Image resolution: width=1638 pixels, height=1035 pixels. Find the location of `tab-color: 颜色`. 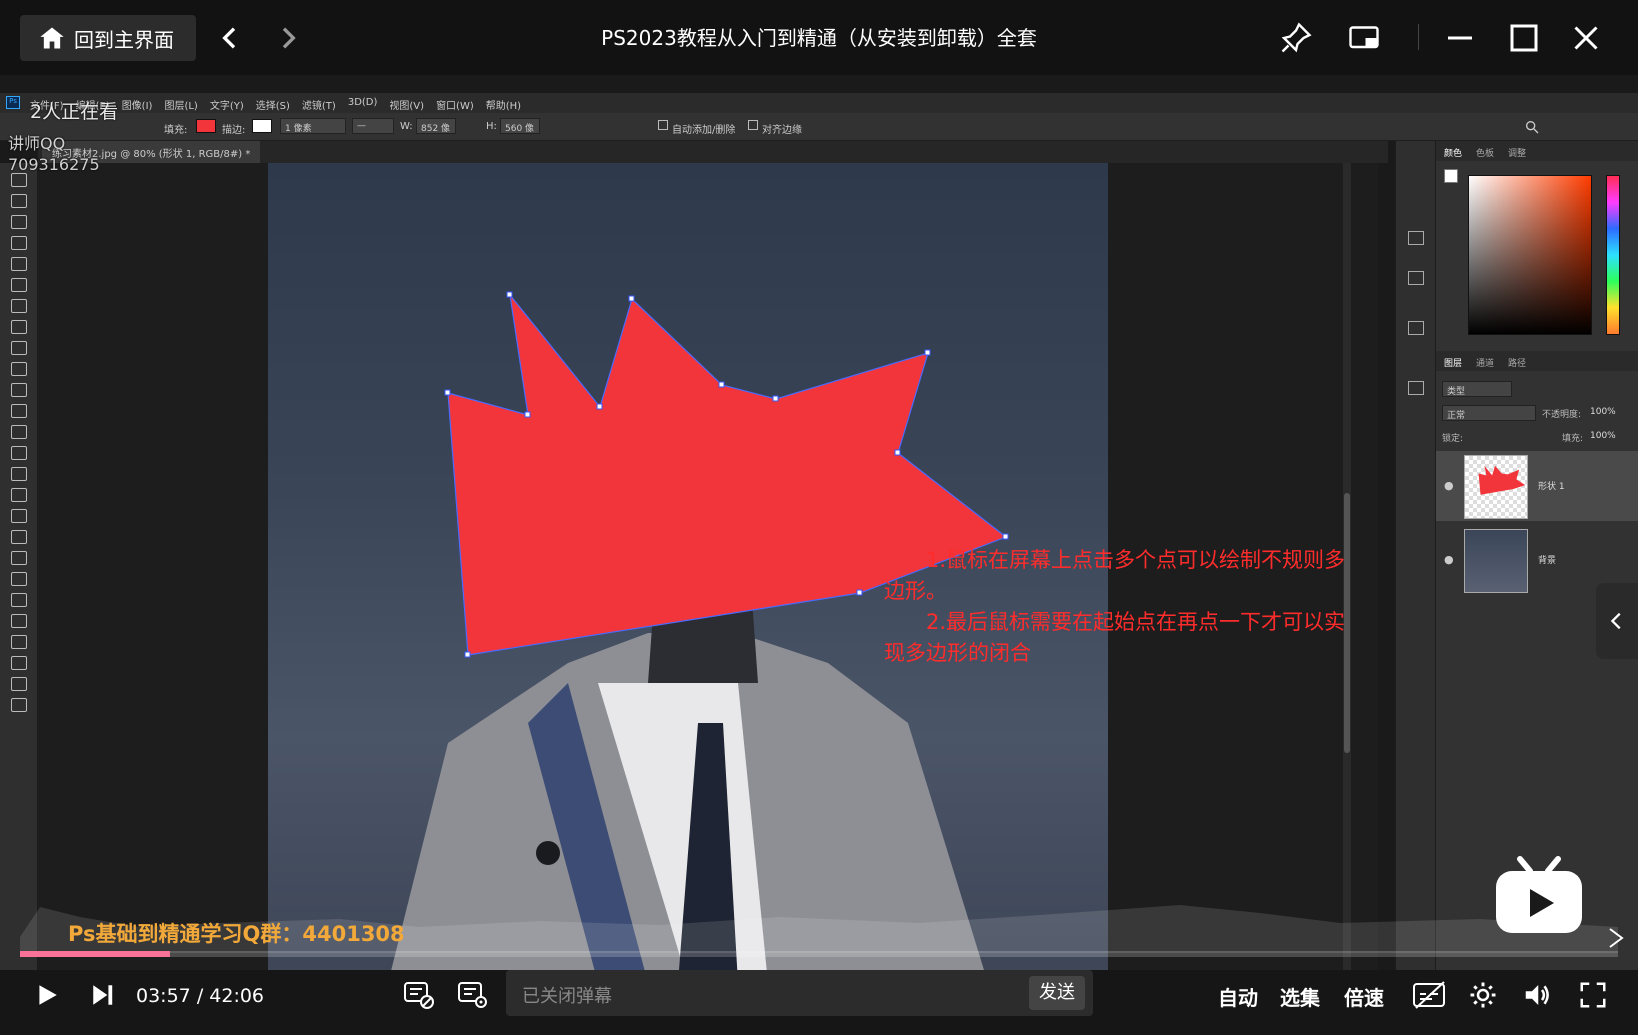

tab-color: 颜色 is located at coordinates (1453, 152).